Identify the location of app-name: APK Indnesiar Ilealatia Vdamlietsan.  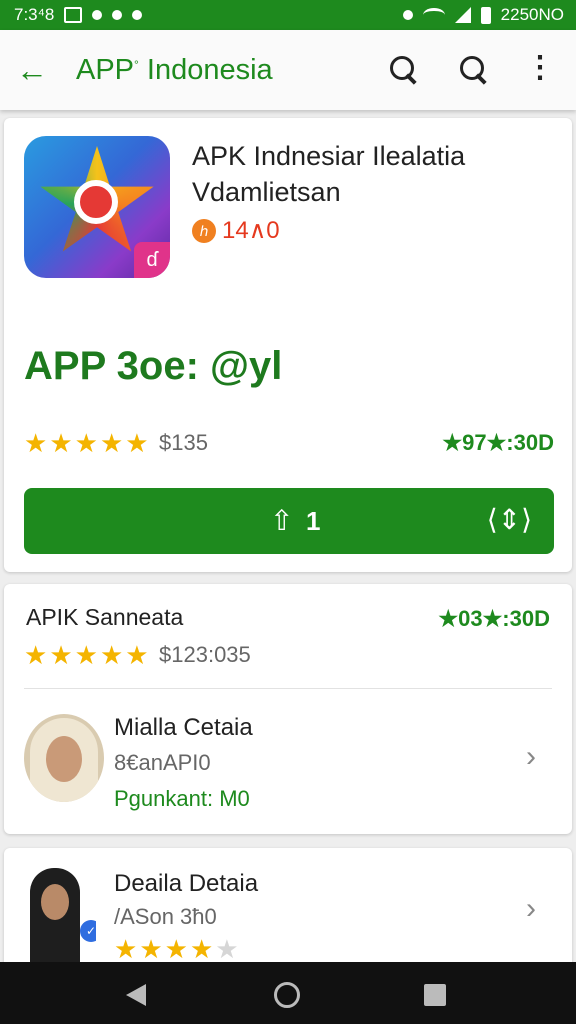
(329, 174).